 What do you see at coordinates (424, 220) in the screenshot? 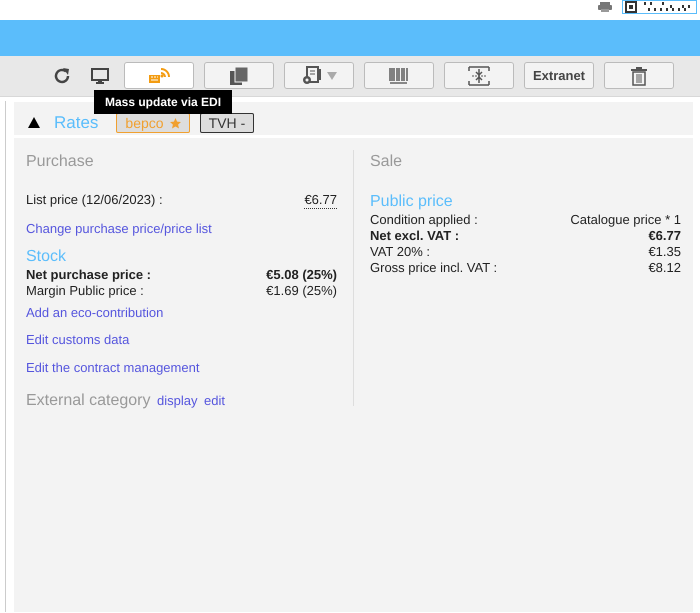
I see `price-label: Condition applied :` at bounding box center [424, 220].